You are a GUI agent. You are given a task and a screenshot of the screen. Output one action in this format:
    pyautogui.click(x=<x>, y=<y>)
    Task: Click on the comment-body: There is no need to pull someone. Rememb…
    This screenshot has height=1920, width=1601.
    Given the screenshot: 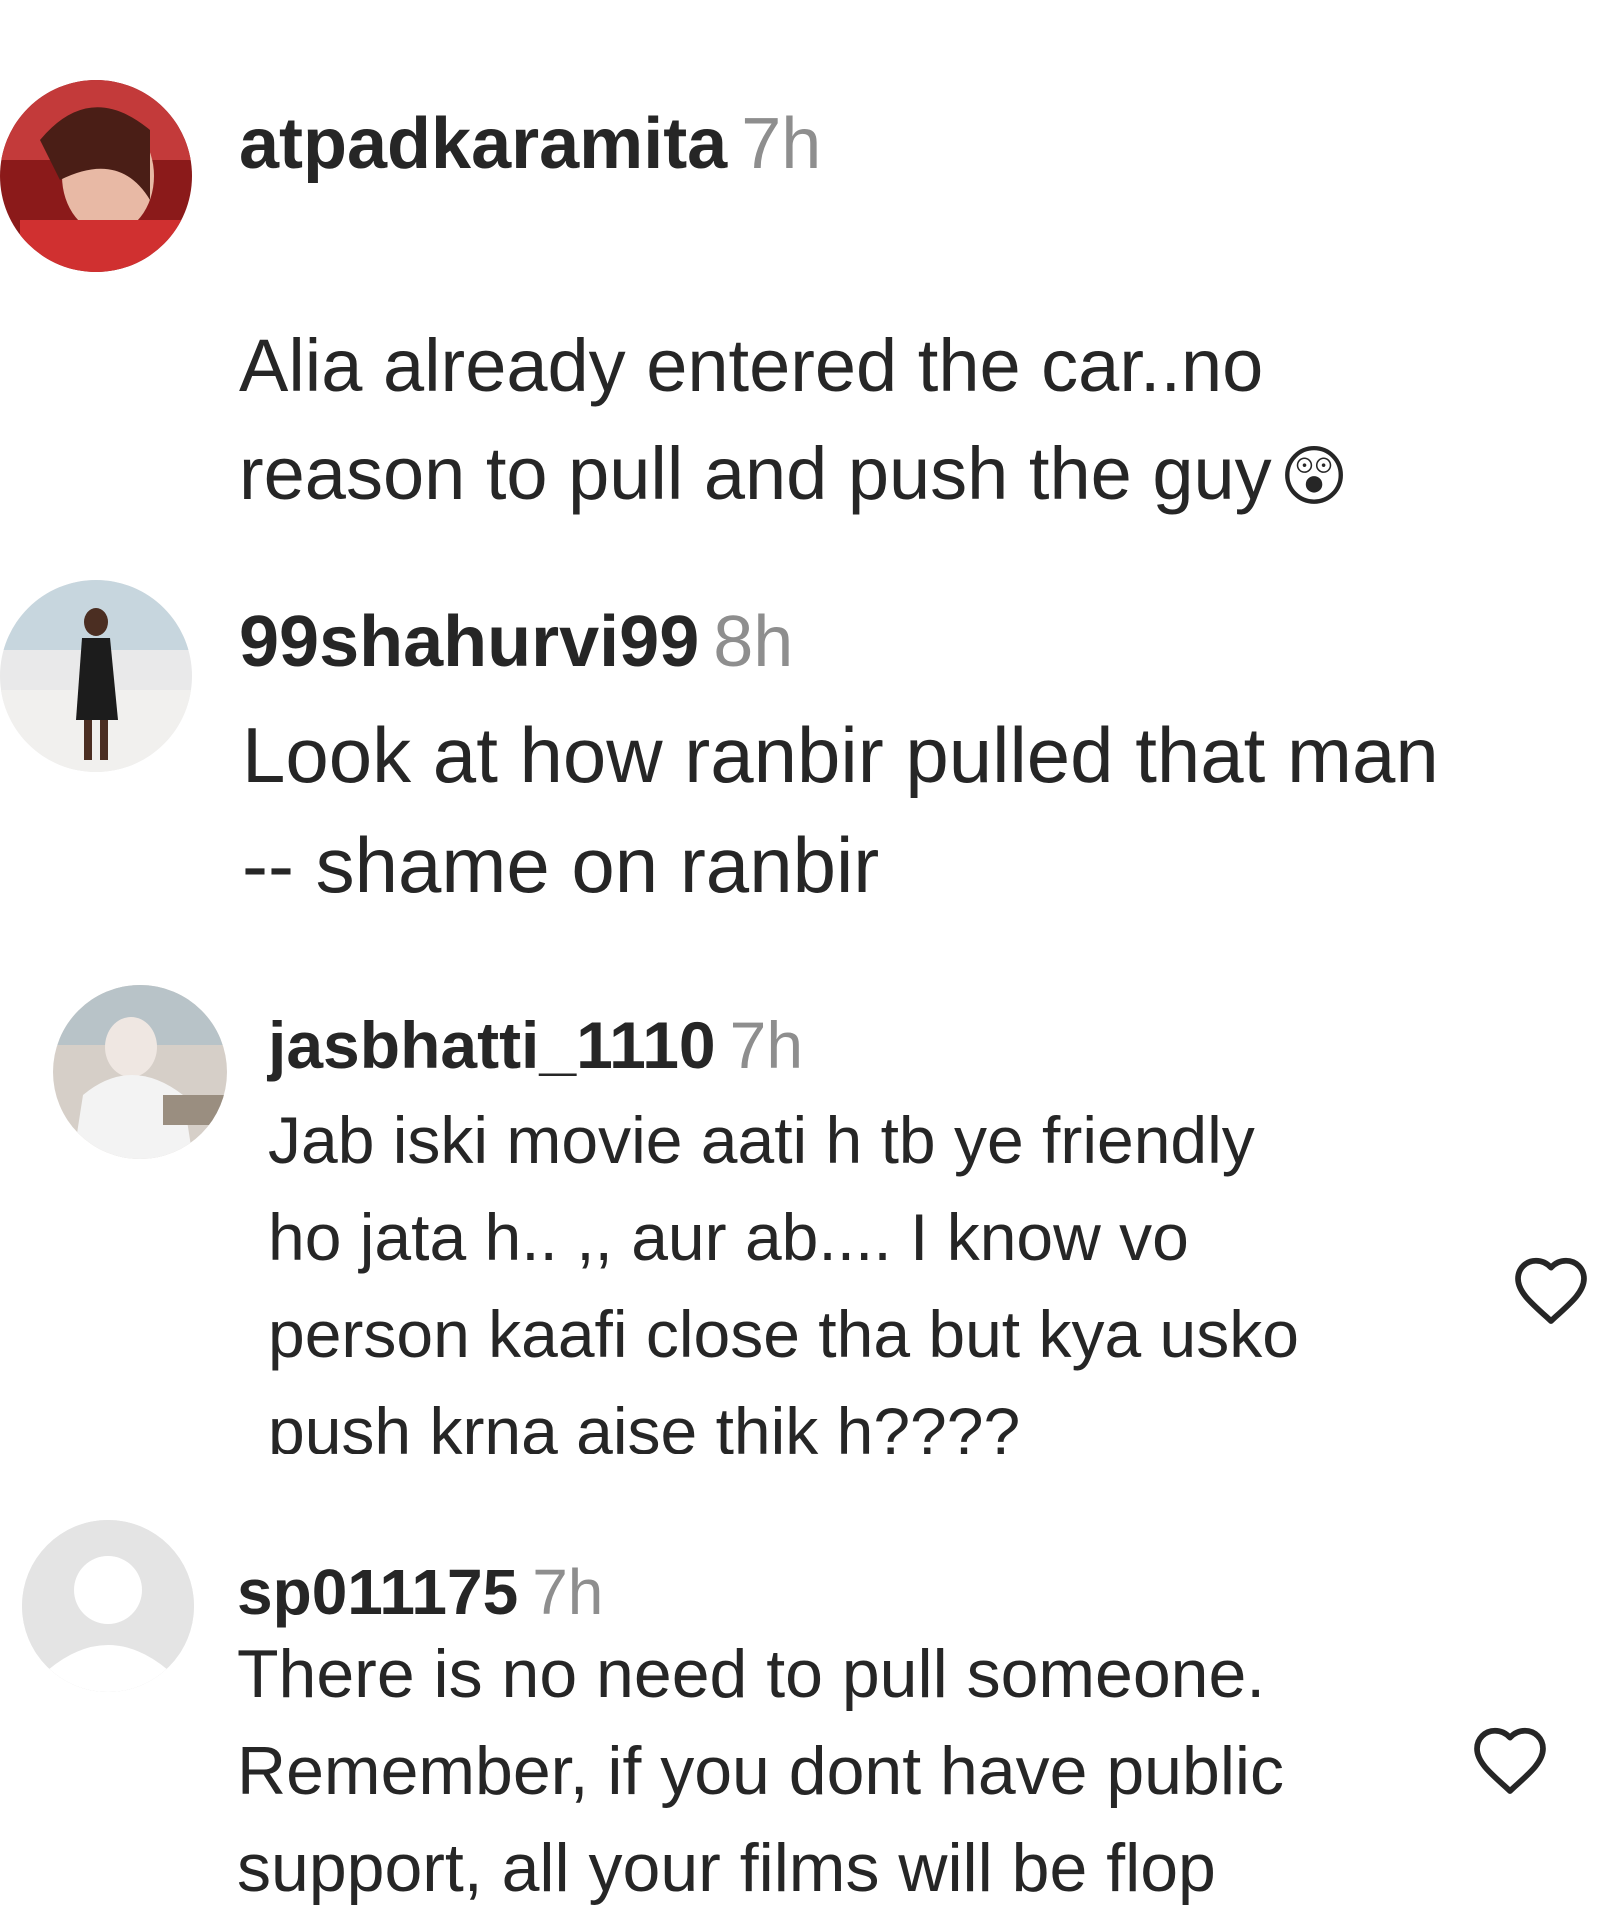 What is the action you would take?
    pyautogui.click(x=761, y=1771)
    